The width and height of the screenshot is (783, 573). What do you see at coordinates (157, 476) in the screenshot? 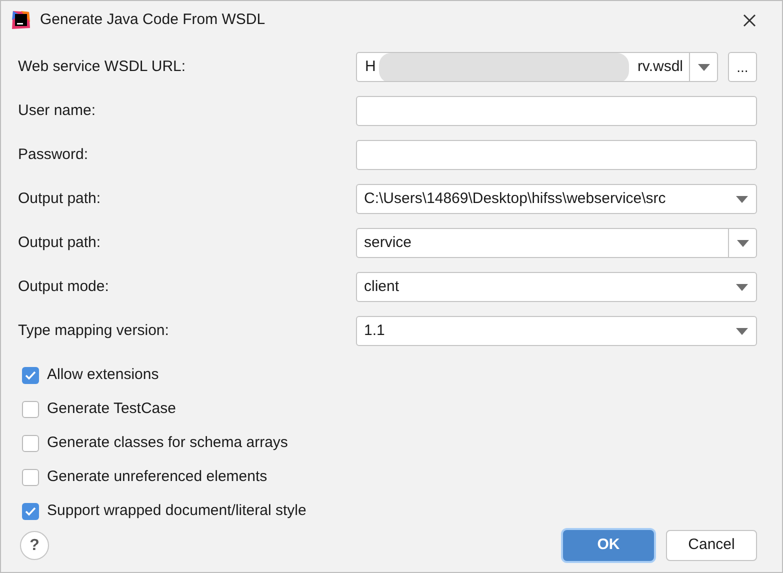
I see `checkbox-label: Generate unreferenced elements` at bounding box center [157, 476].